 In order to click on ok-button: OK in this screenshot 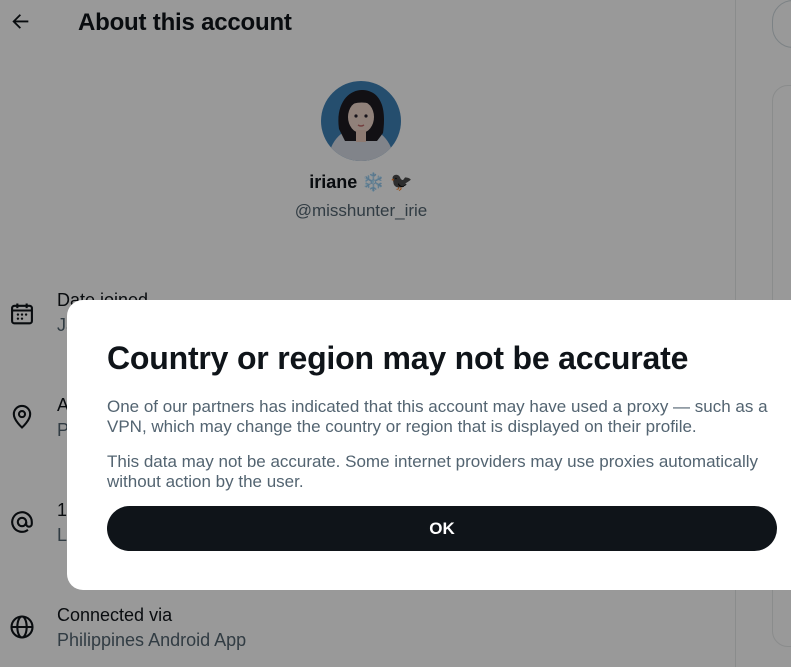, I will do `click(442, 528)`.